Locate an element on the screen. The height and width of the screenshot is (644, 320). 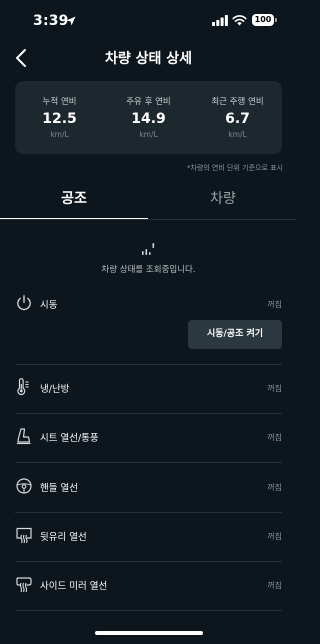
row-label-seat: 시트 열선/통풍 is located at coordinates (69, 438).